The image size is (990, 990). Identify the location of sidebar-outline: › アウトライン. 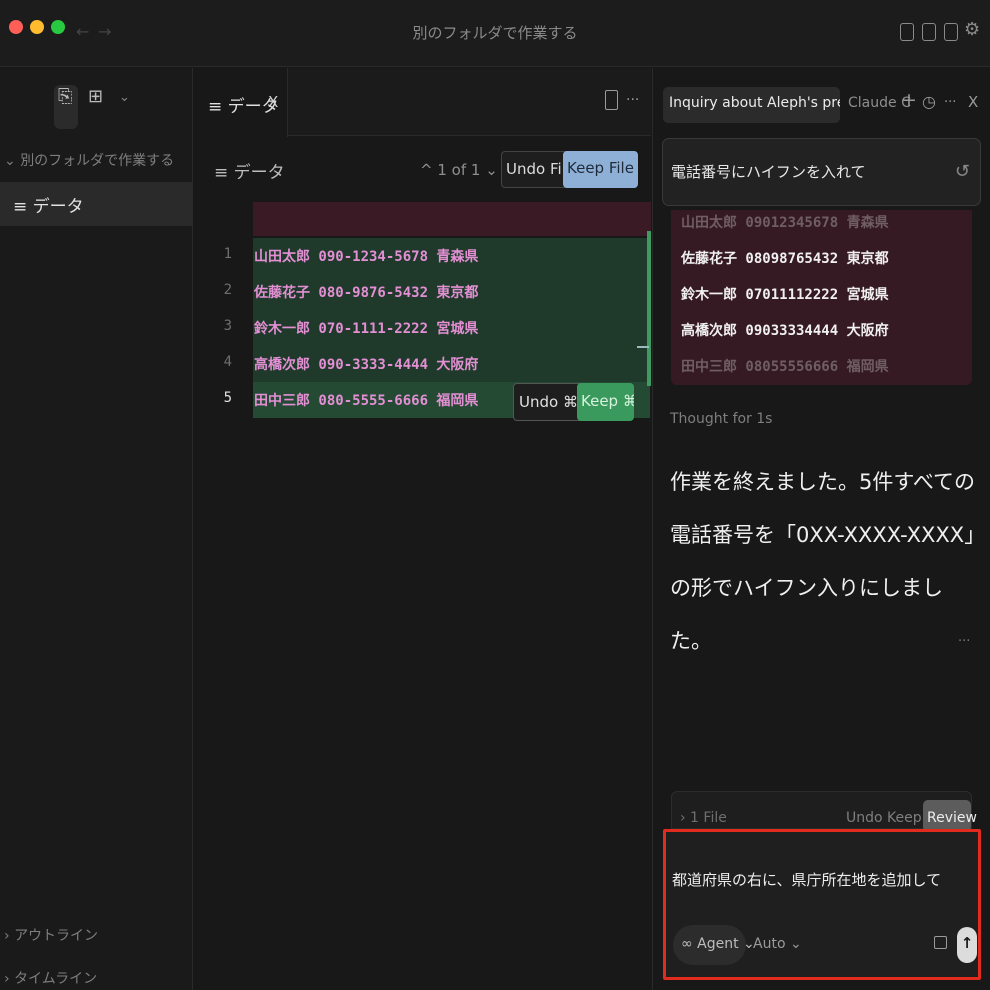
(51, 935).